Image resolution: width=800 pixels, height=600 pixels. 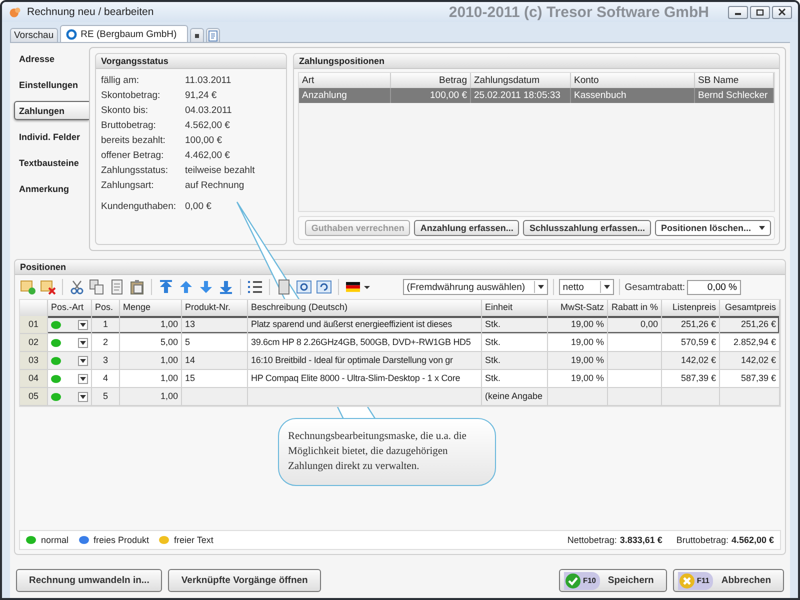 What do you see at coordinates (691, 361) in the screenshot?
I see `table-cell: 142,02 €` at bounding box center [691, 361].